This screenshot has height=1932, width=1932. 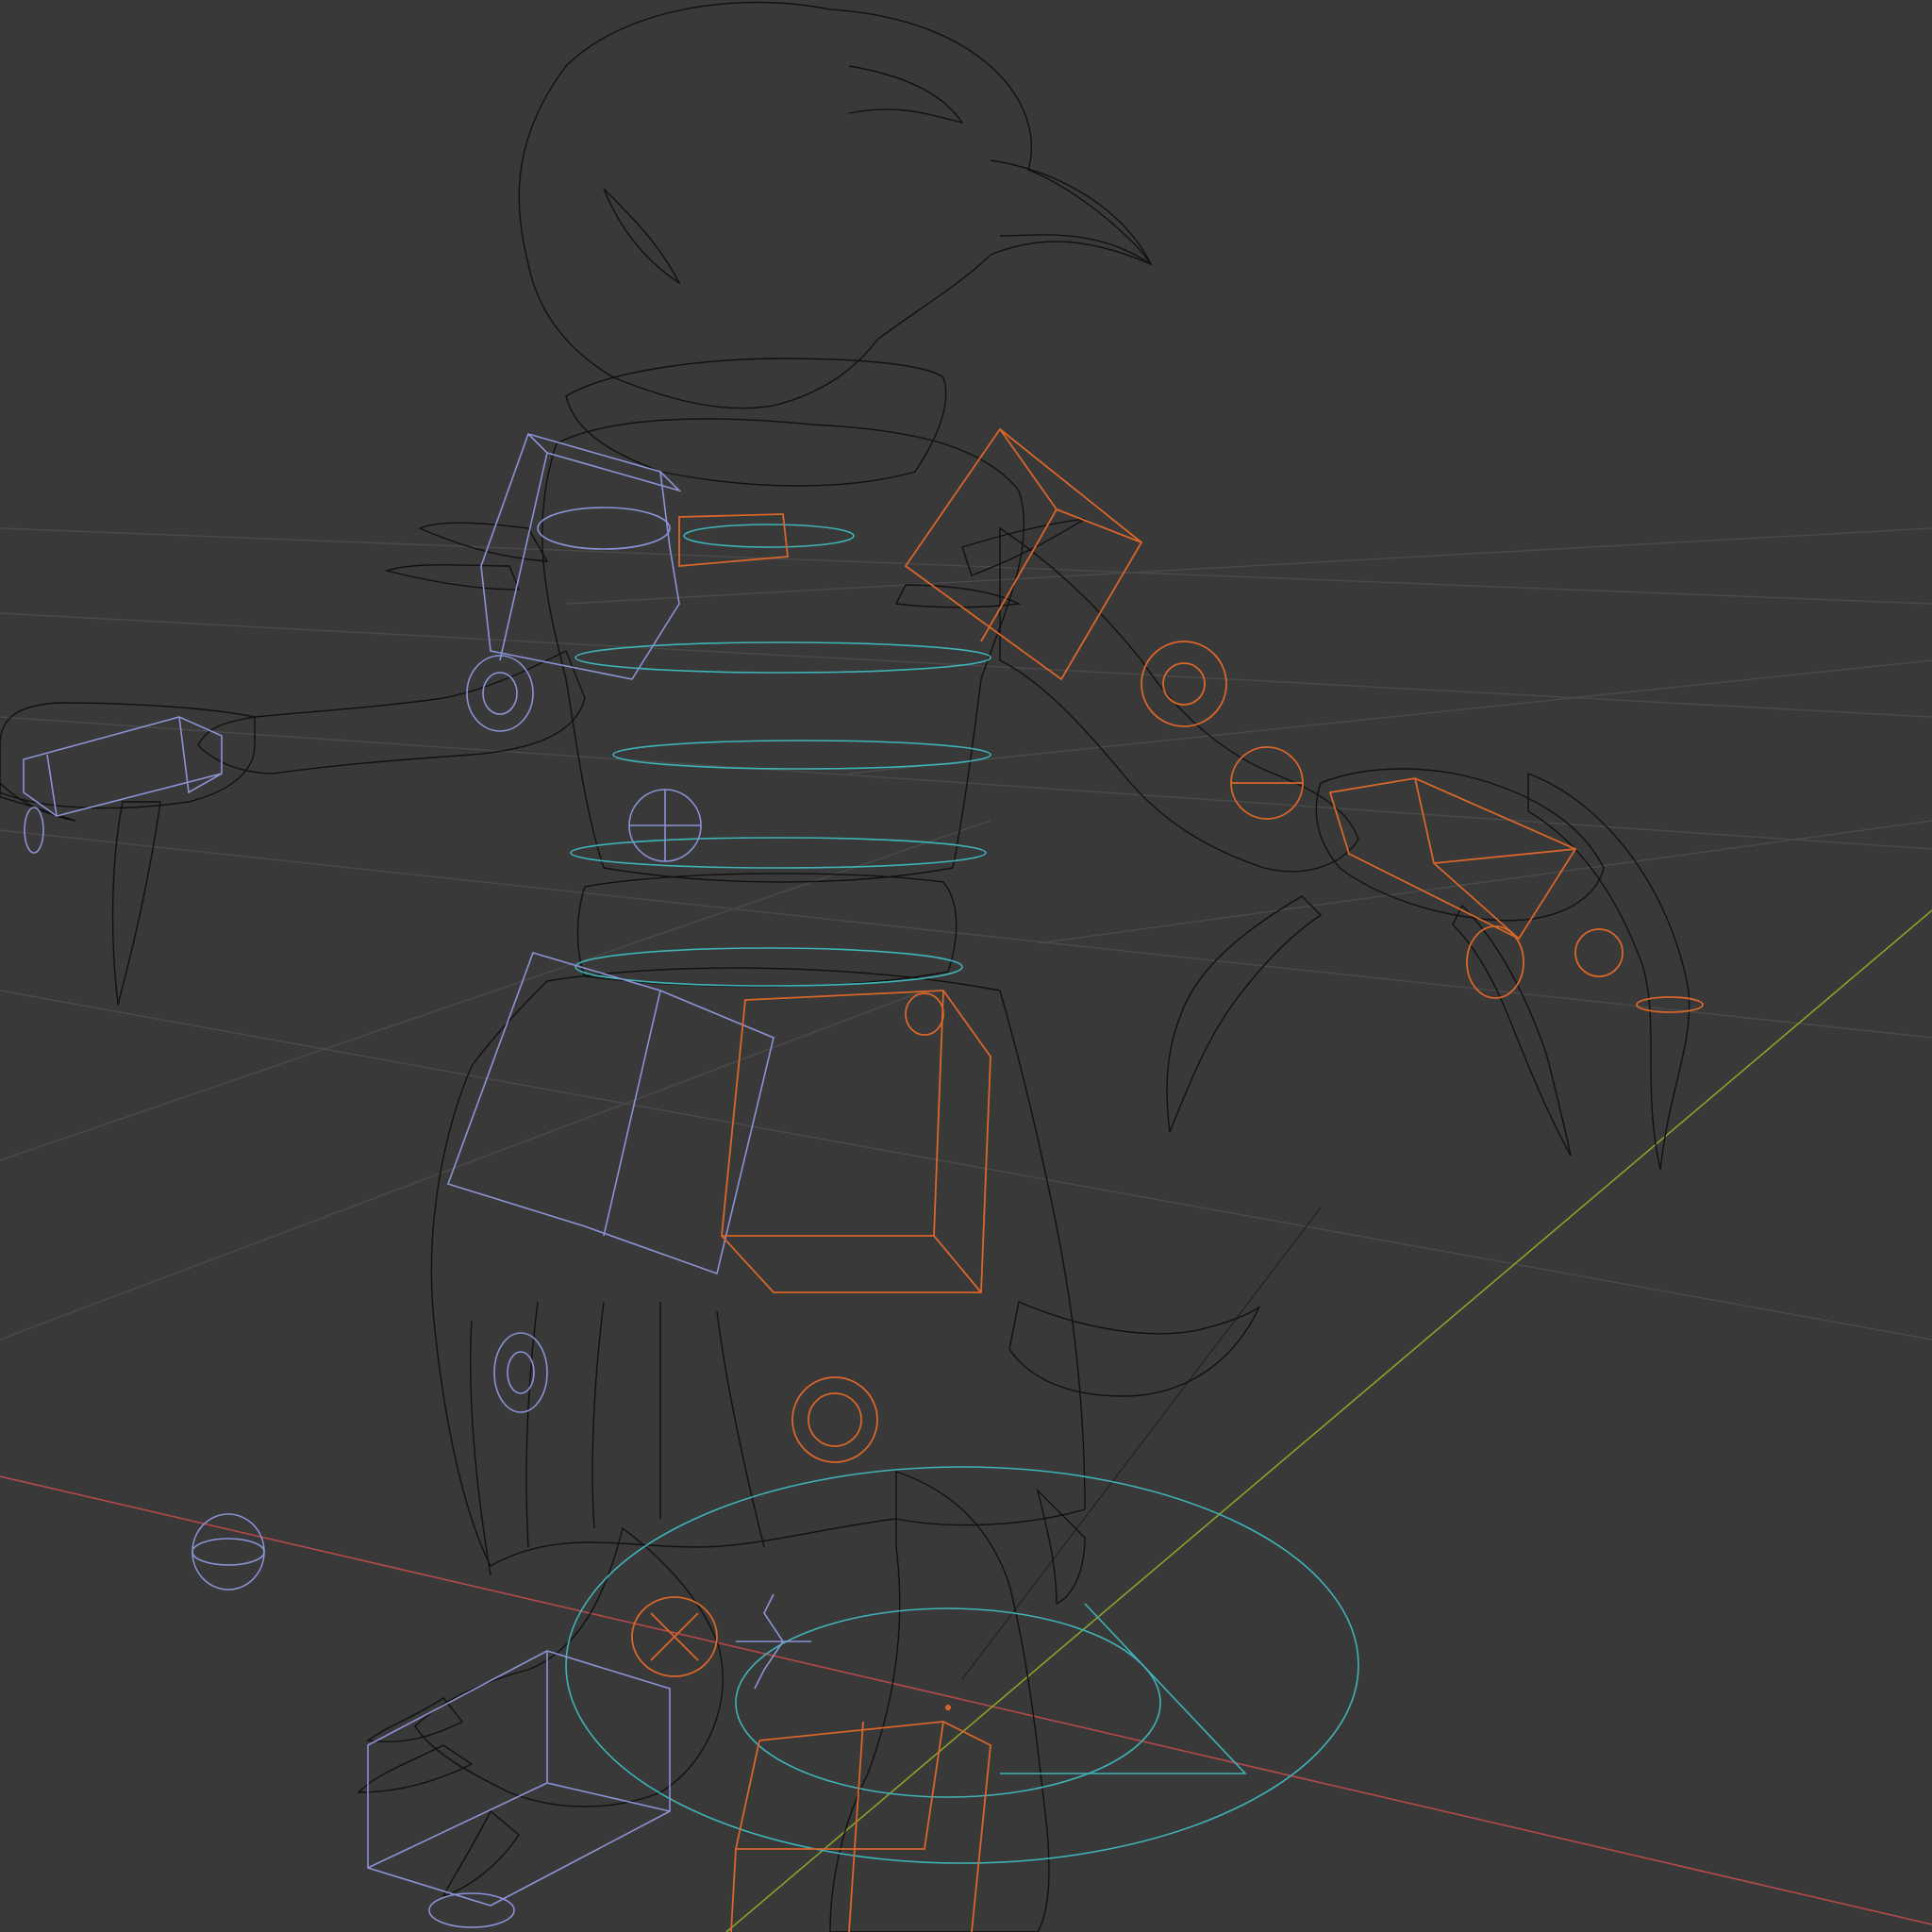 What do you see at coordinates (906, 95) in the screenshot?
I see `head-ridge` at bounding box center [906, 95].